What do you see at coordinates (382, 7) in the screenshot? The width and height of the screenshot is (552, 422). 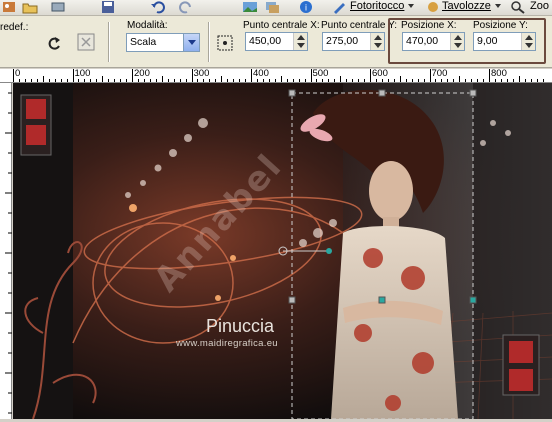 I see `menu-fotoritocco: Fotoritocco` at bounding box center [382, 7].